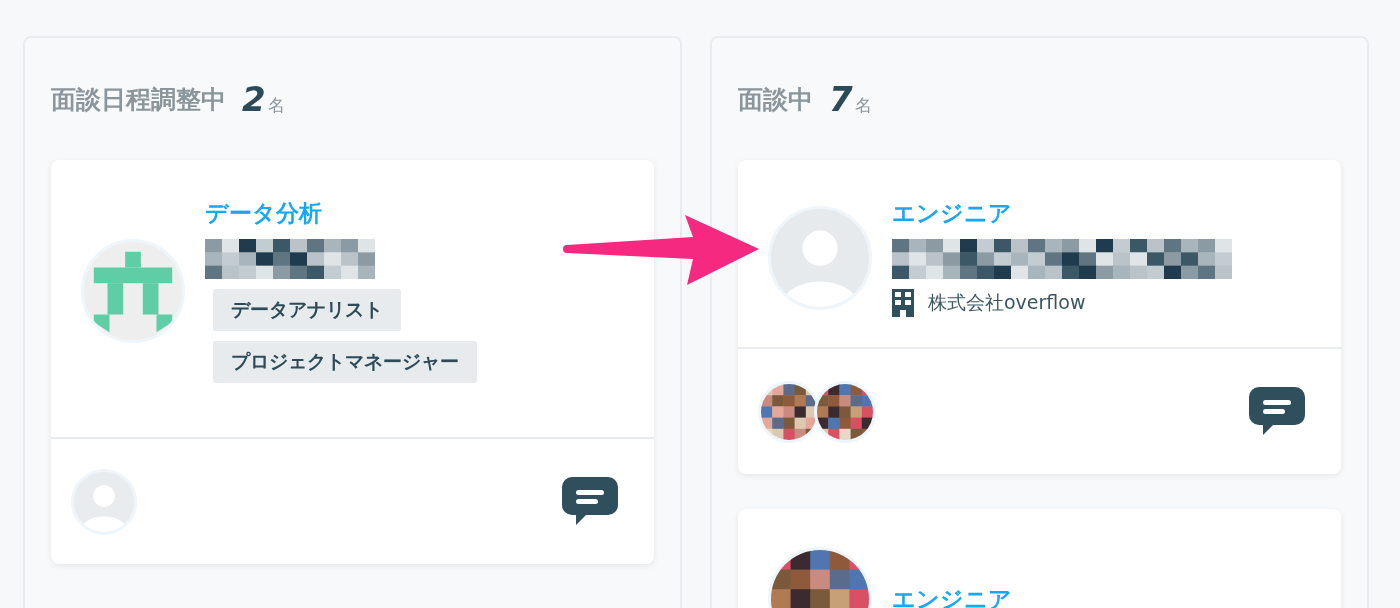  I want to click on column-title: 面談日程調整中, so click(138, 99).